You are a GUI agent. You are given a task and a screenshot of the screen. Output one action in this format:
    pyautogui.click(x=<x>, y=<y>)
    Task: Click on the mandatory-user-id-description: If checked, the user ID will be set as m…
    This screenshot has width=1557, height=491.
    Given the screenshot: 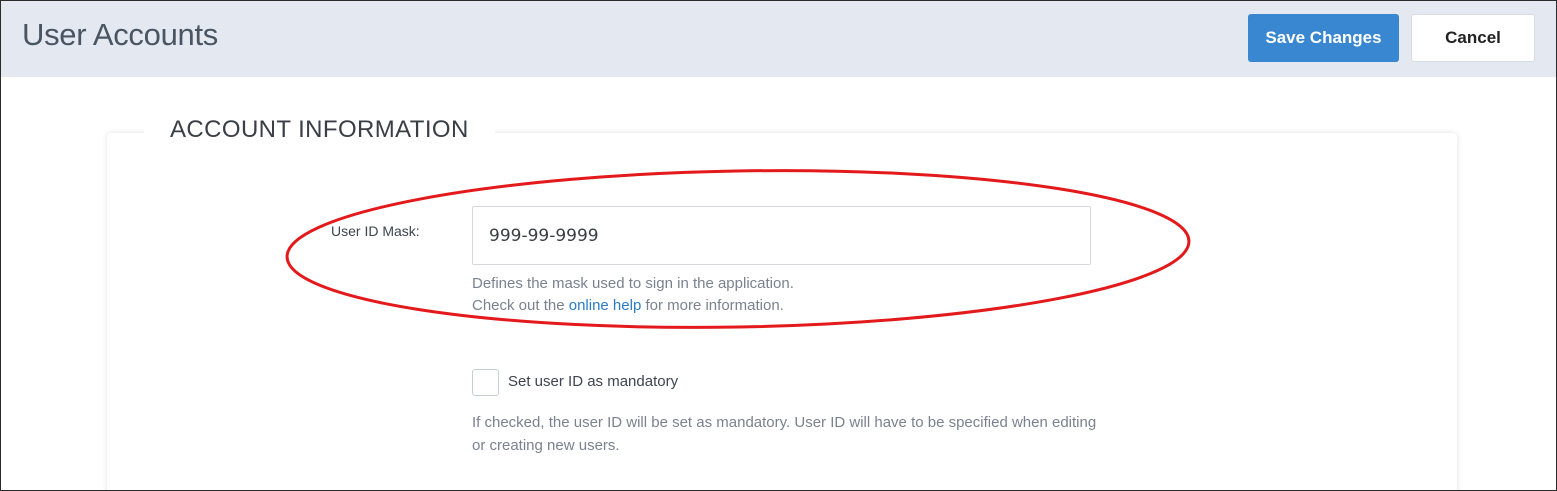 What is the action you would take?
    pyautogui.click(x=784, y=434)
    